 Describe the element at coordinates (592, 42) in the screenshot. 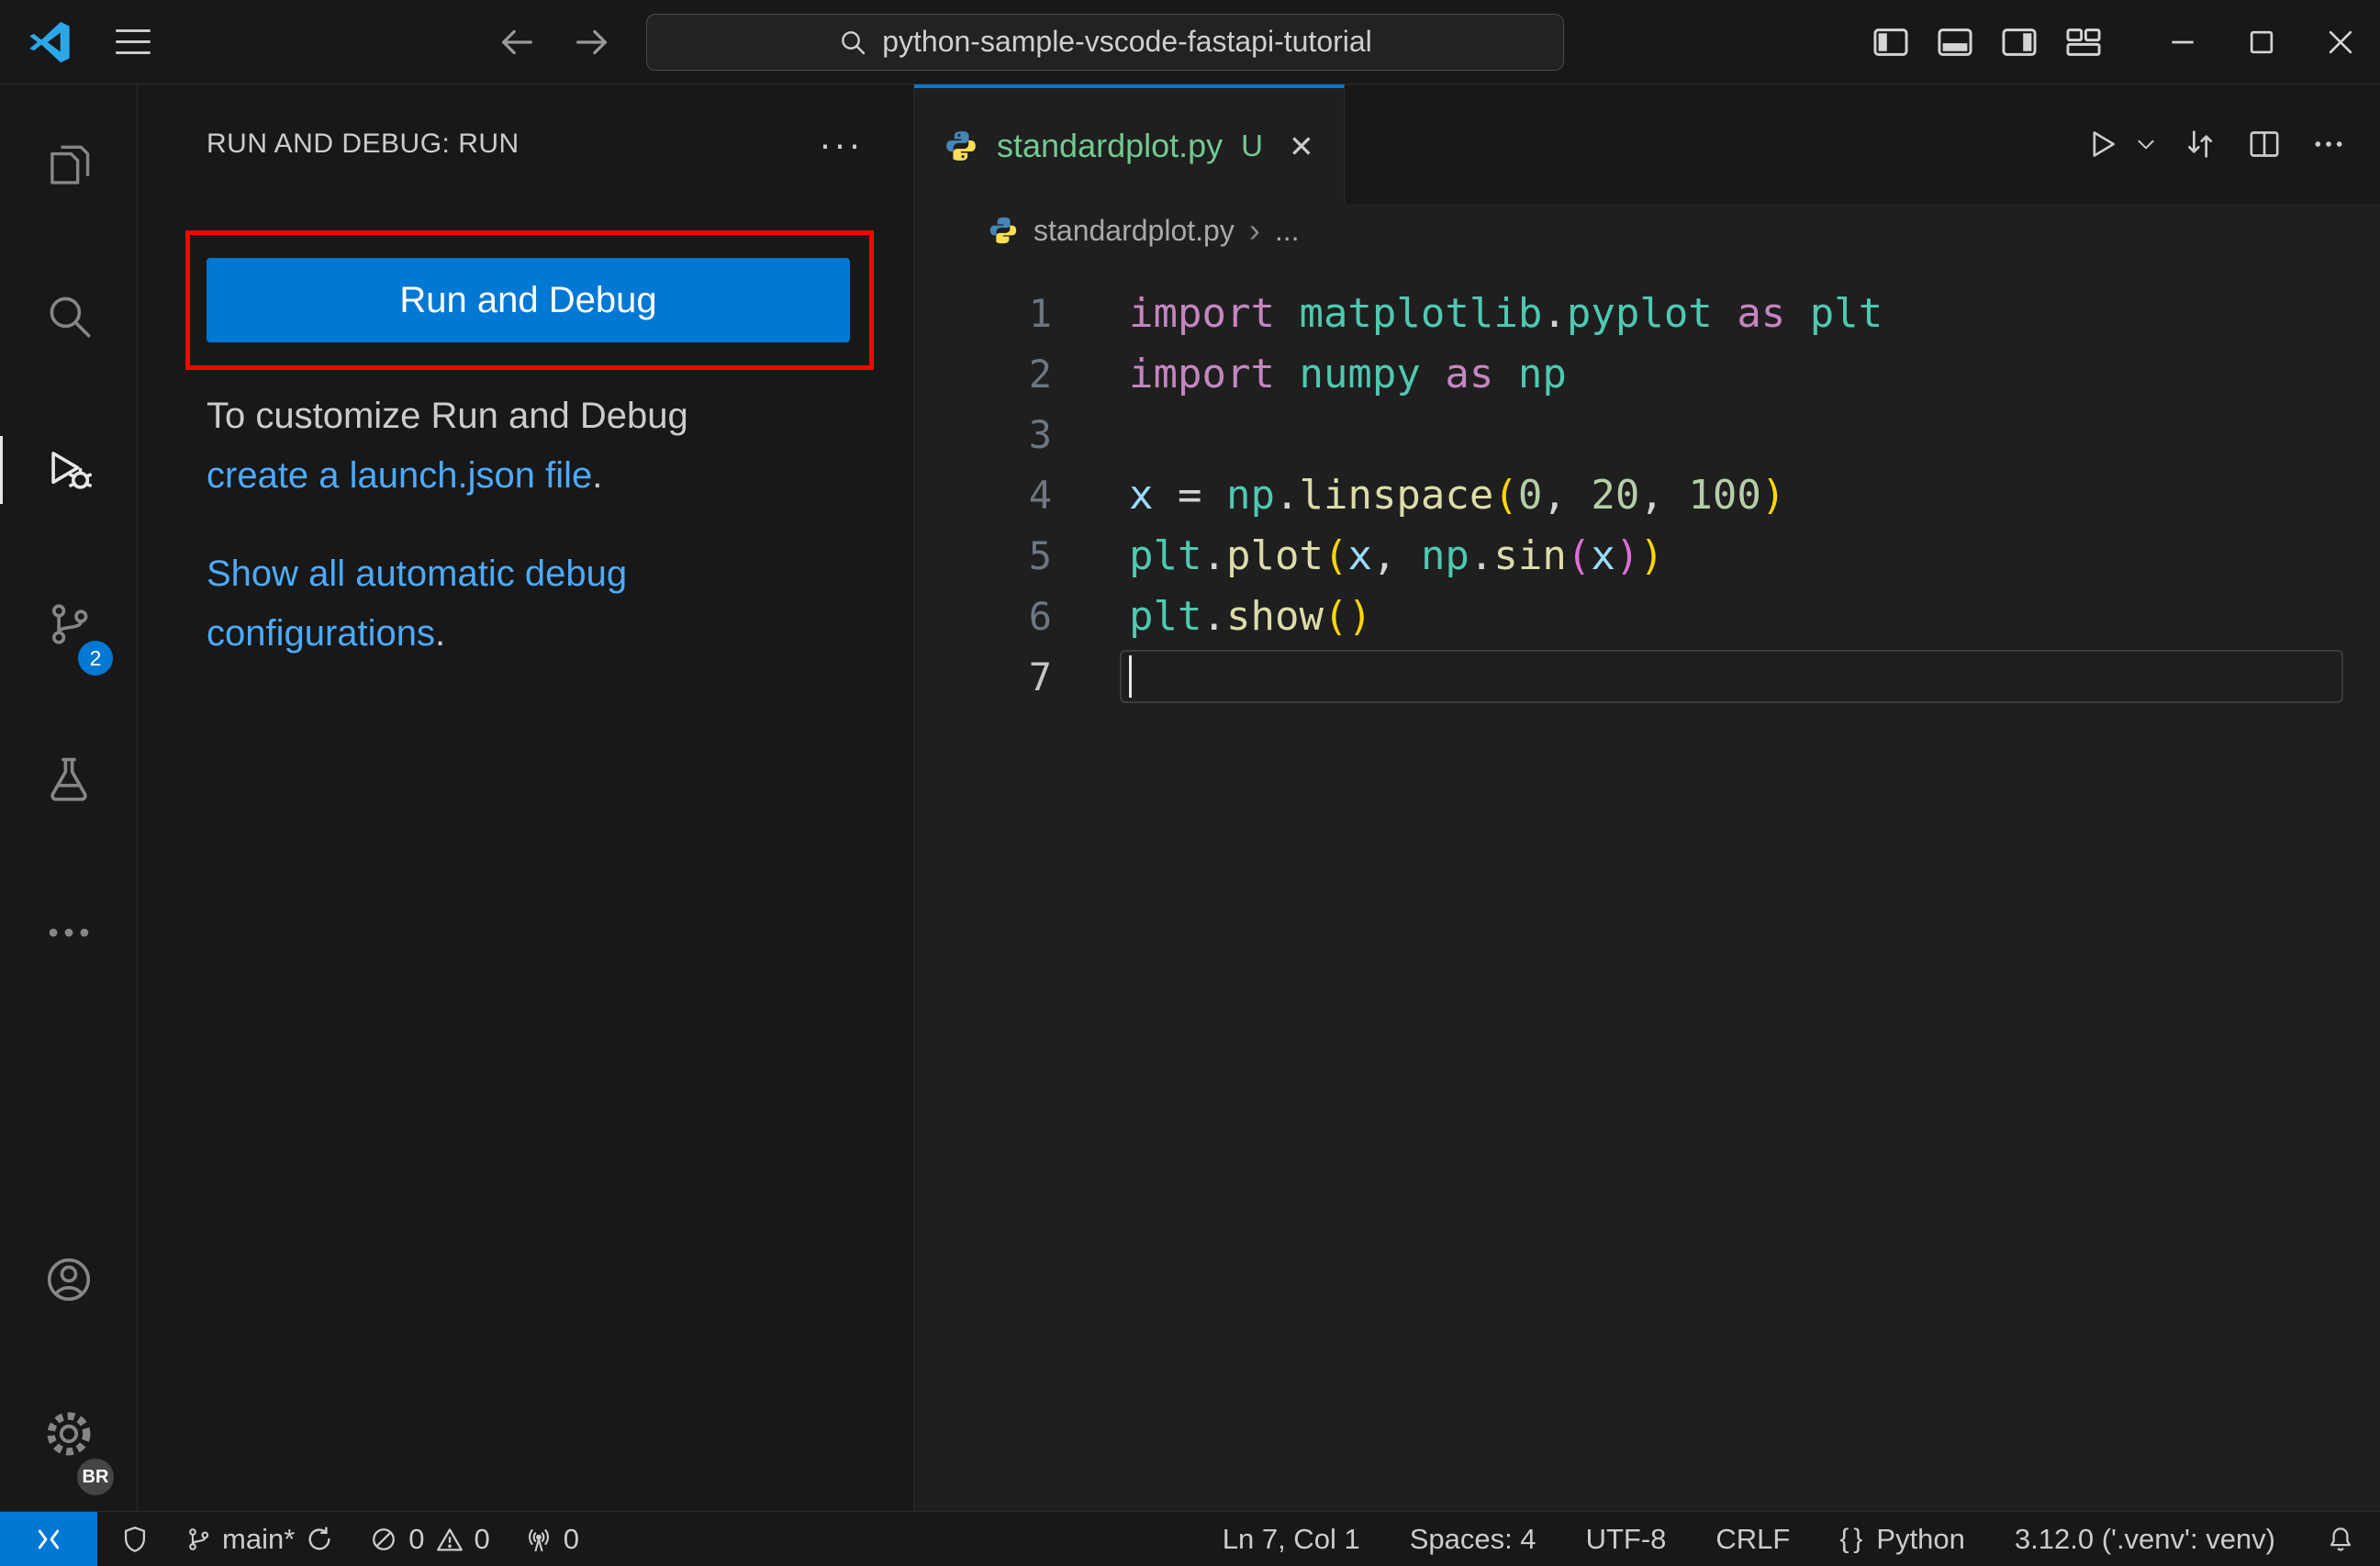

I see `nav-forward-icon` at that location.